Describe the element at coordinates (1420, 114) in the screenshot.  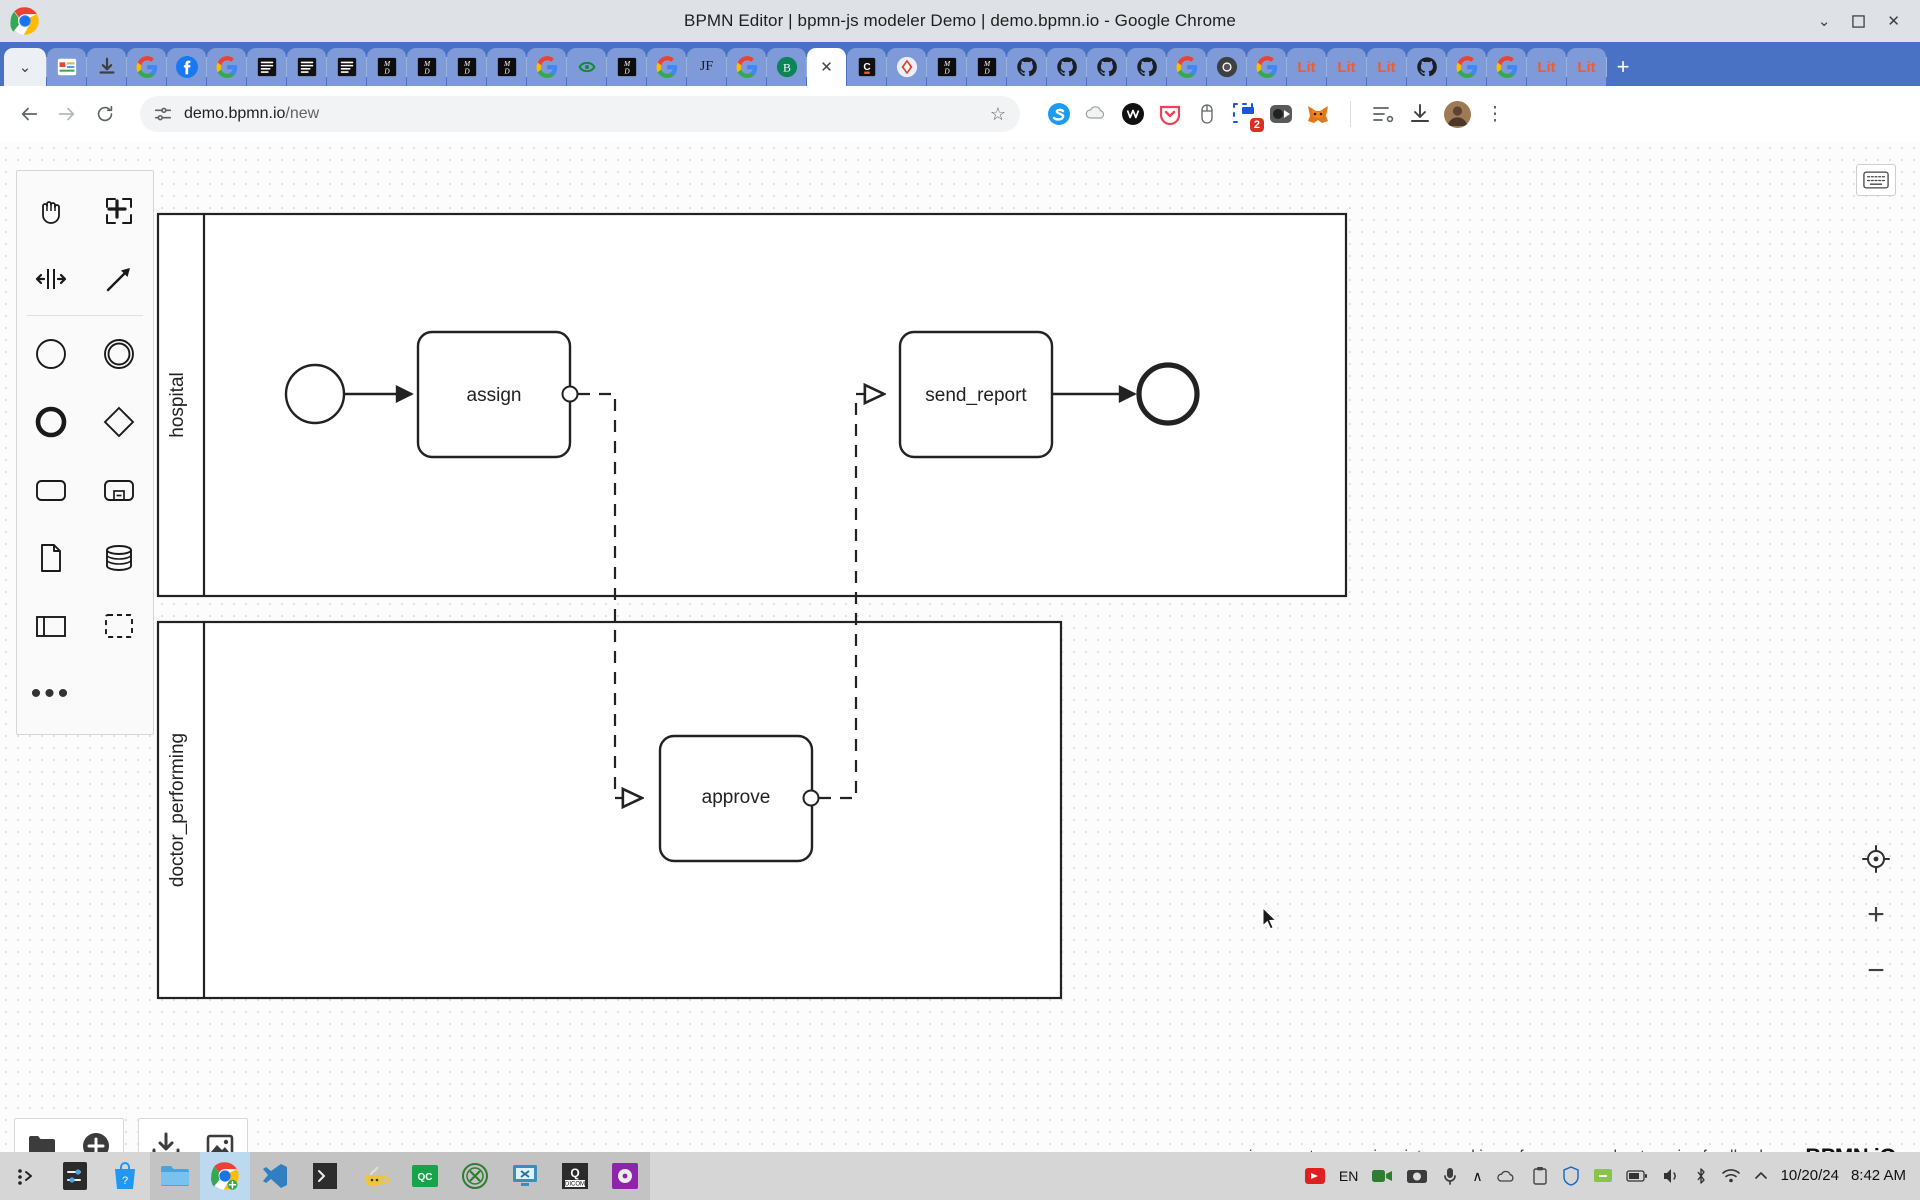
I see `downloads-icon` at that location.